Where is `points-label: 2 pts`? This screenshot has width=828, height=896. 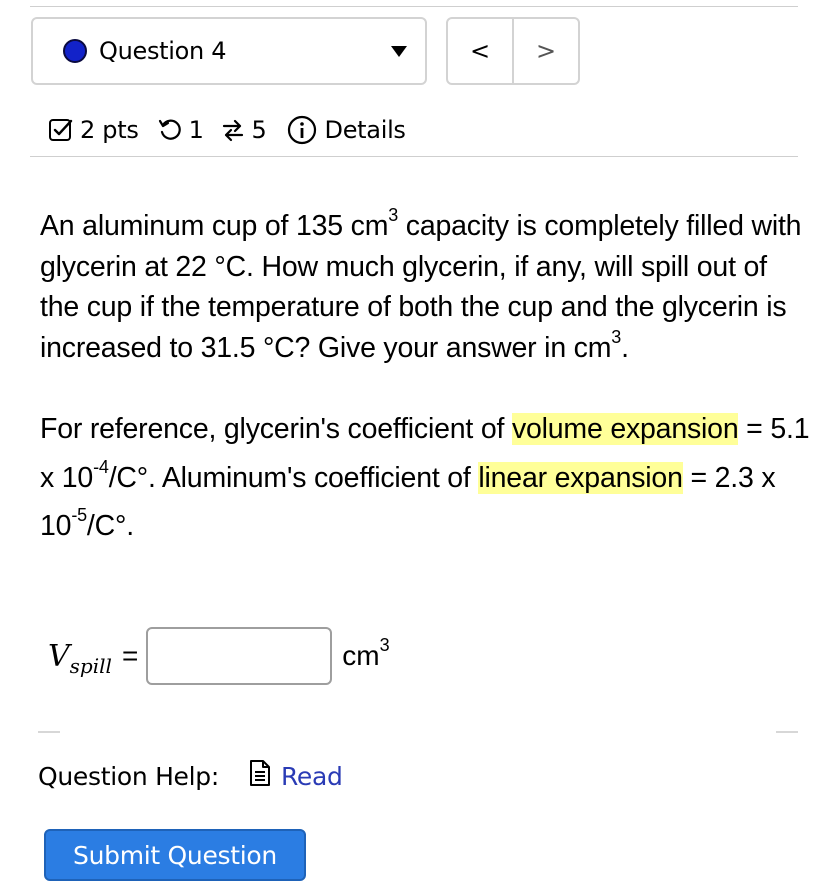
points-label: 2 pts is located at coordinates (109, 130).